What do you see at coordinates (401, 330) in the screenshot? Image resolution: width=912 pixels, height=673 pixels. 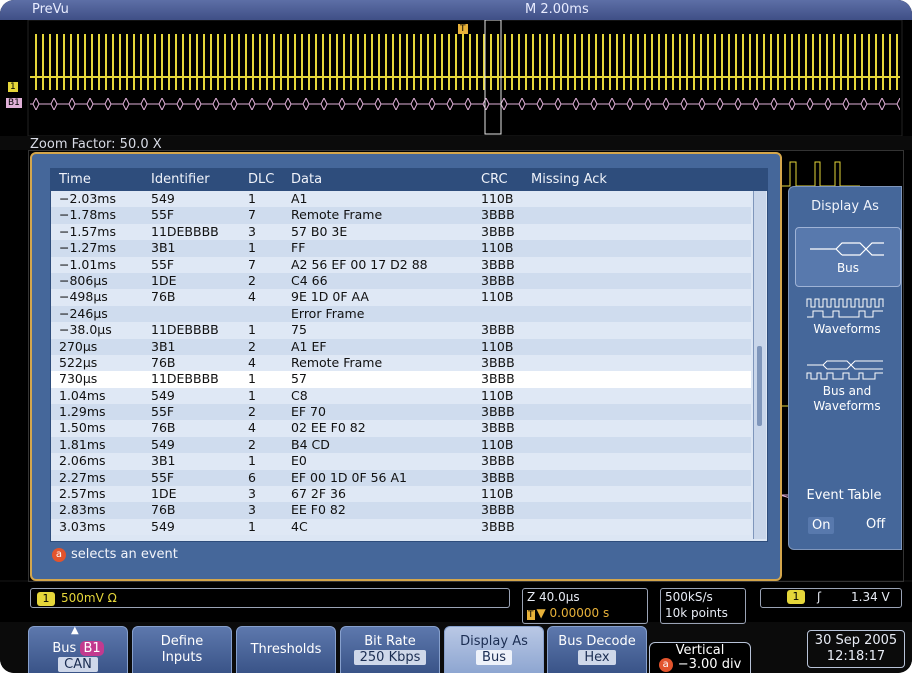 I see `table-row: −38.0µs 11DEBBBB 1 75 3BBB` at bounding box center [401, 330].